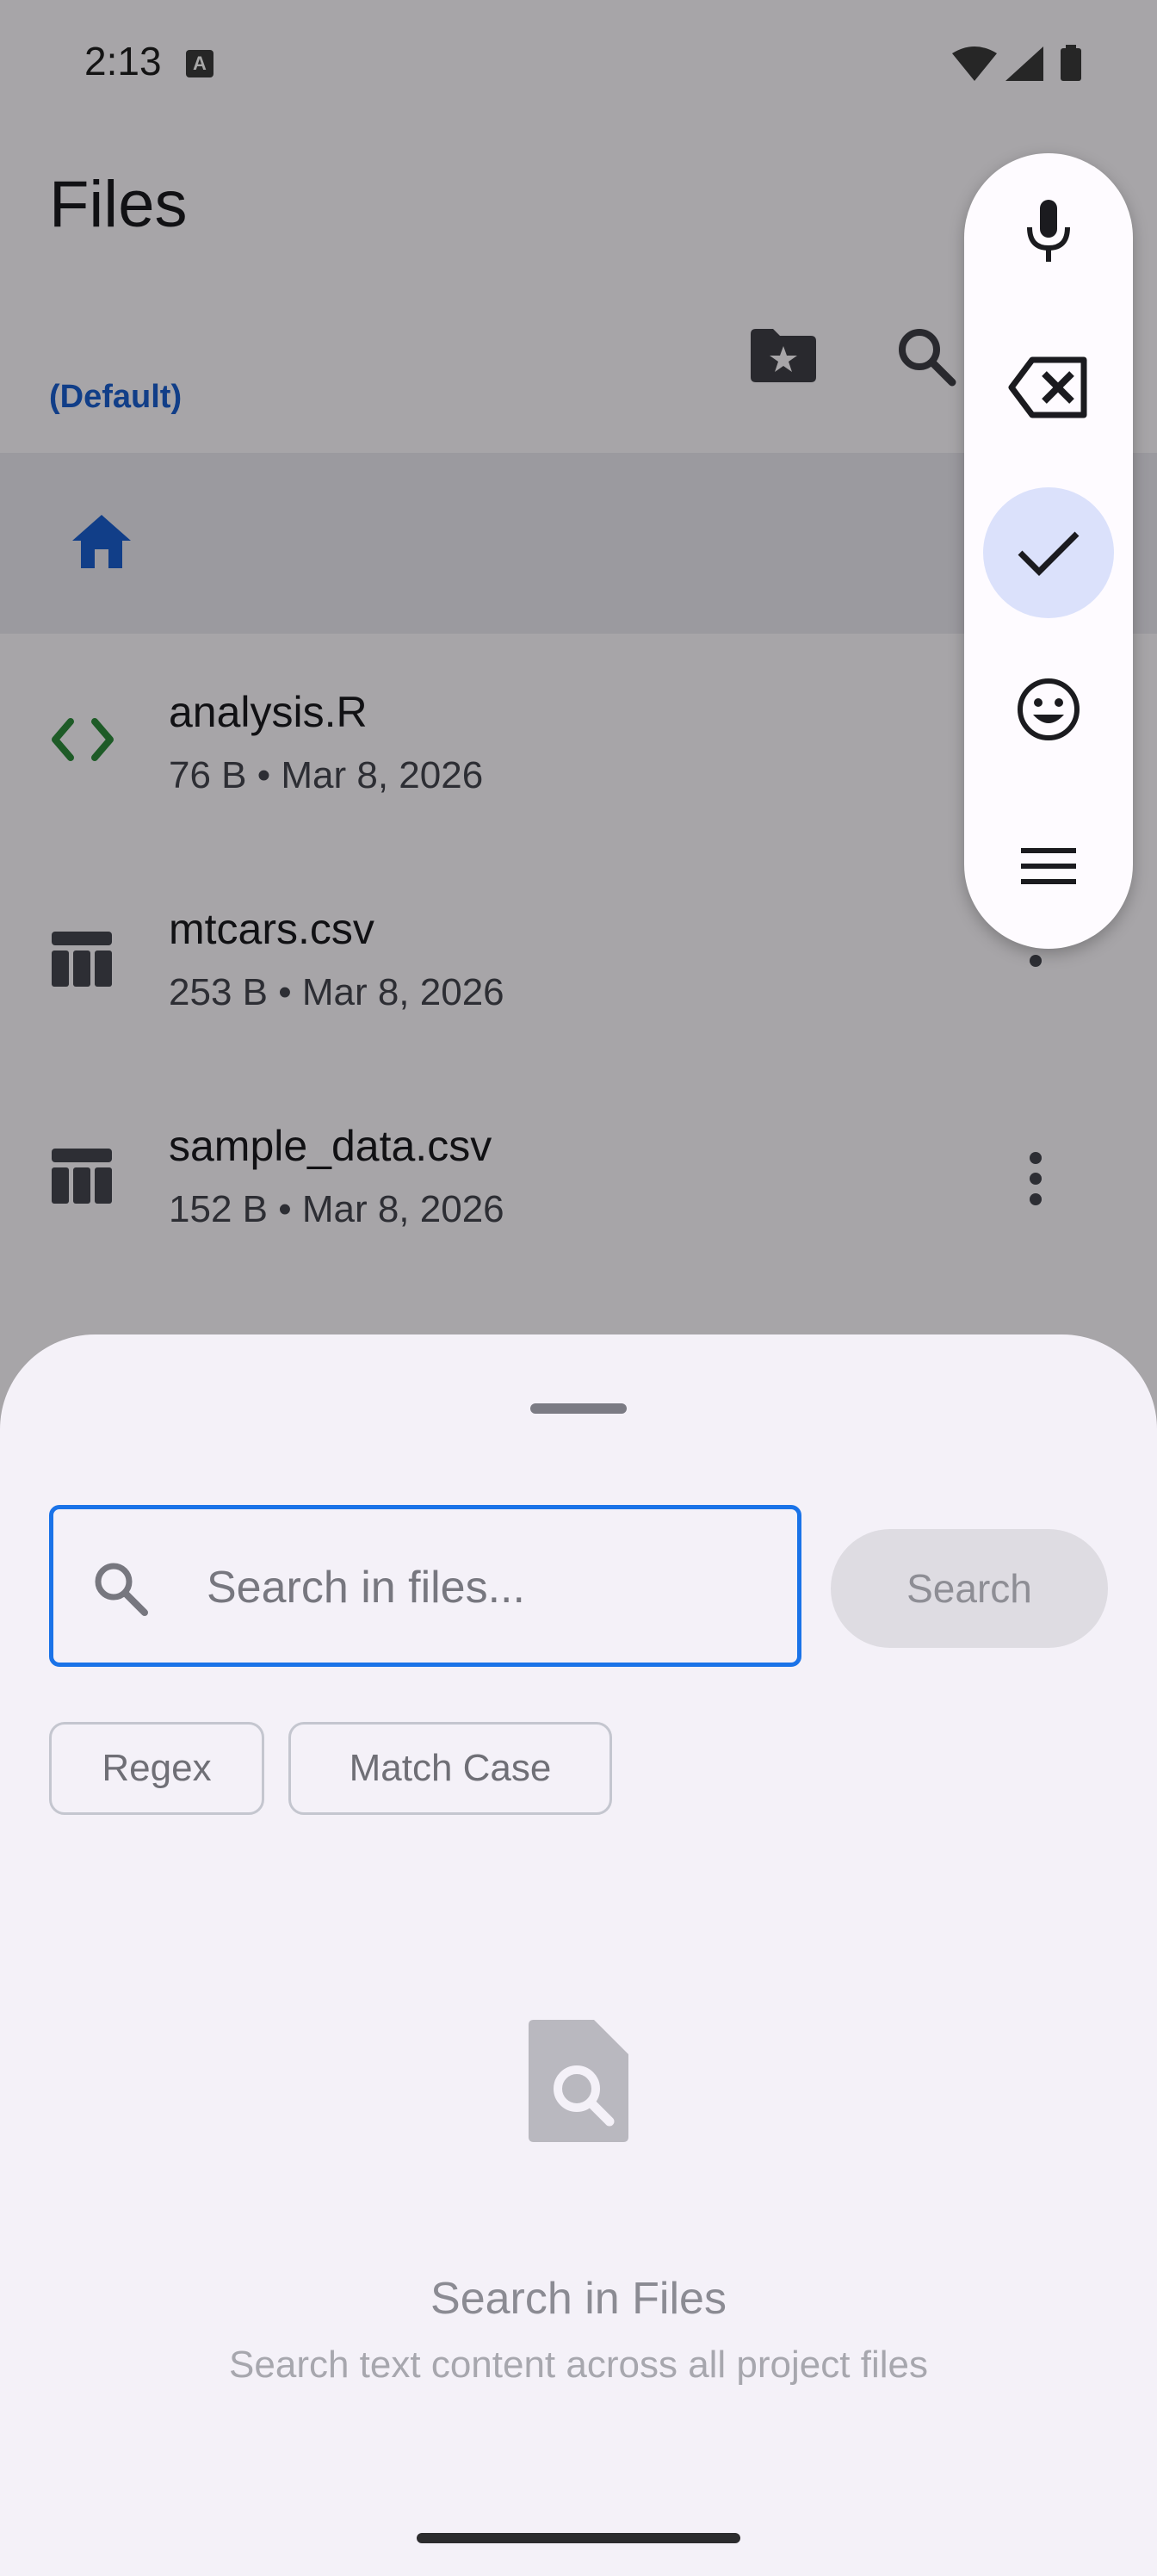 This screenshot has height=2576, width=1157. I want to click on search-button: Search, so click(970, 1589).